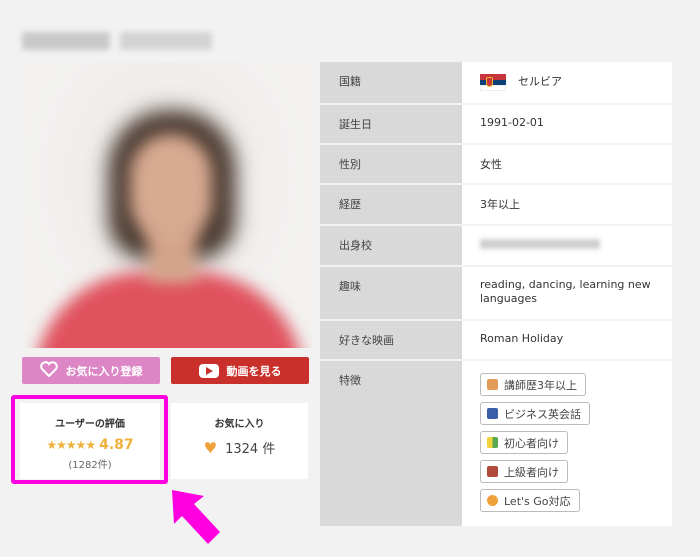  I want to click on detail-value: 1991-02-01, so click(567, 124).